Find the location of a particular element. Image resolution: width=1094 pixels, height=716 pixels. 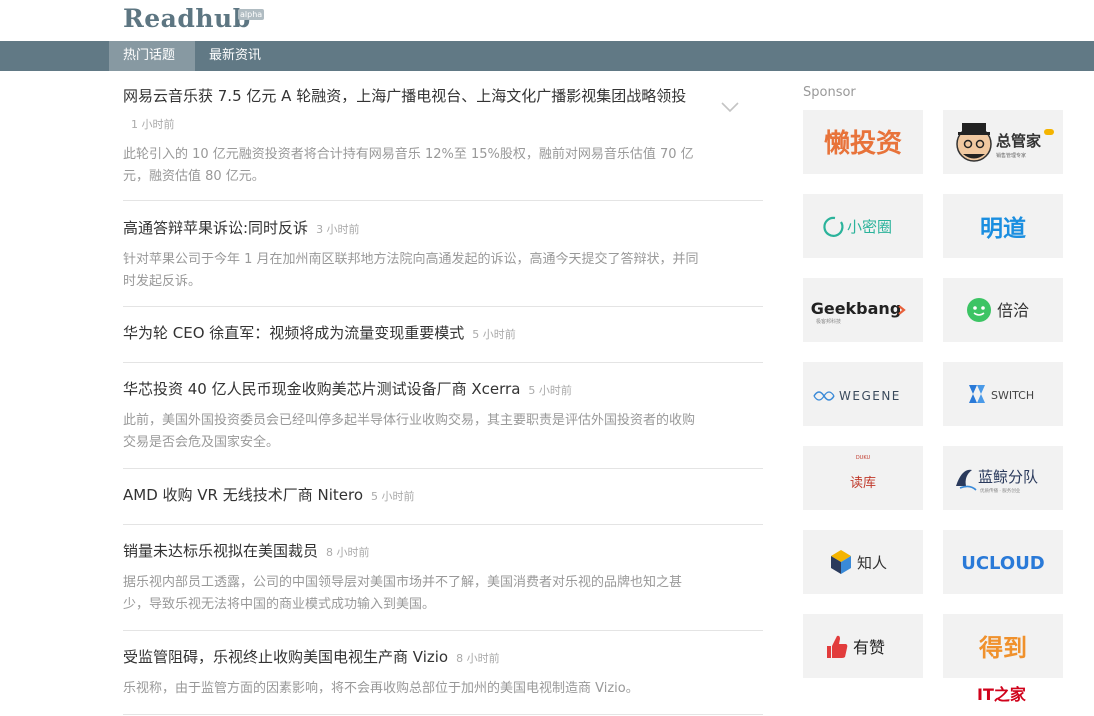

sponsor-name: 倍洽 is located at coordinates (1013, 310).